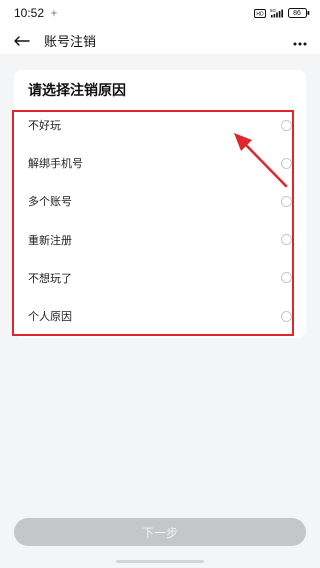 This screenshot has width=320, height=568. What do you see at coordinates (50, 317) in the screenshot?
I see `reason-option-label: 个人原因` at bounding box center [50, 317].